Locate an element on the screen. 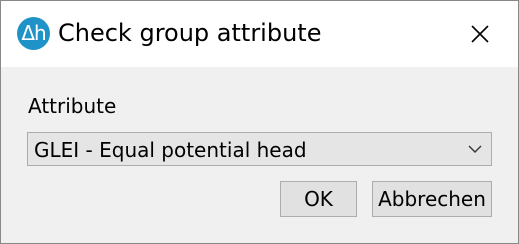 This screenshot has height=244, width=519. attribute-label: Attribute is located at coordinates (72, 106).